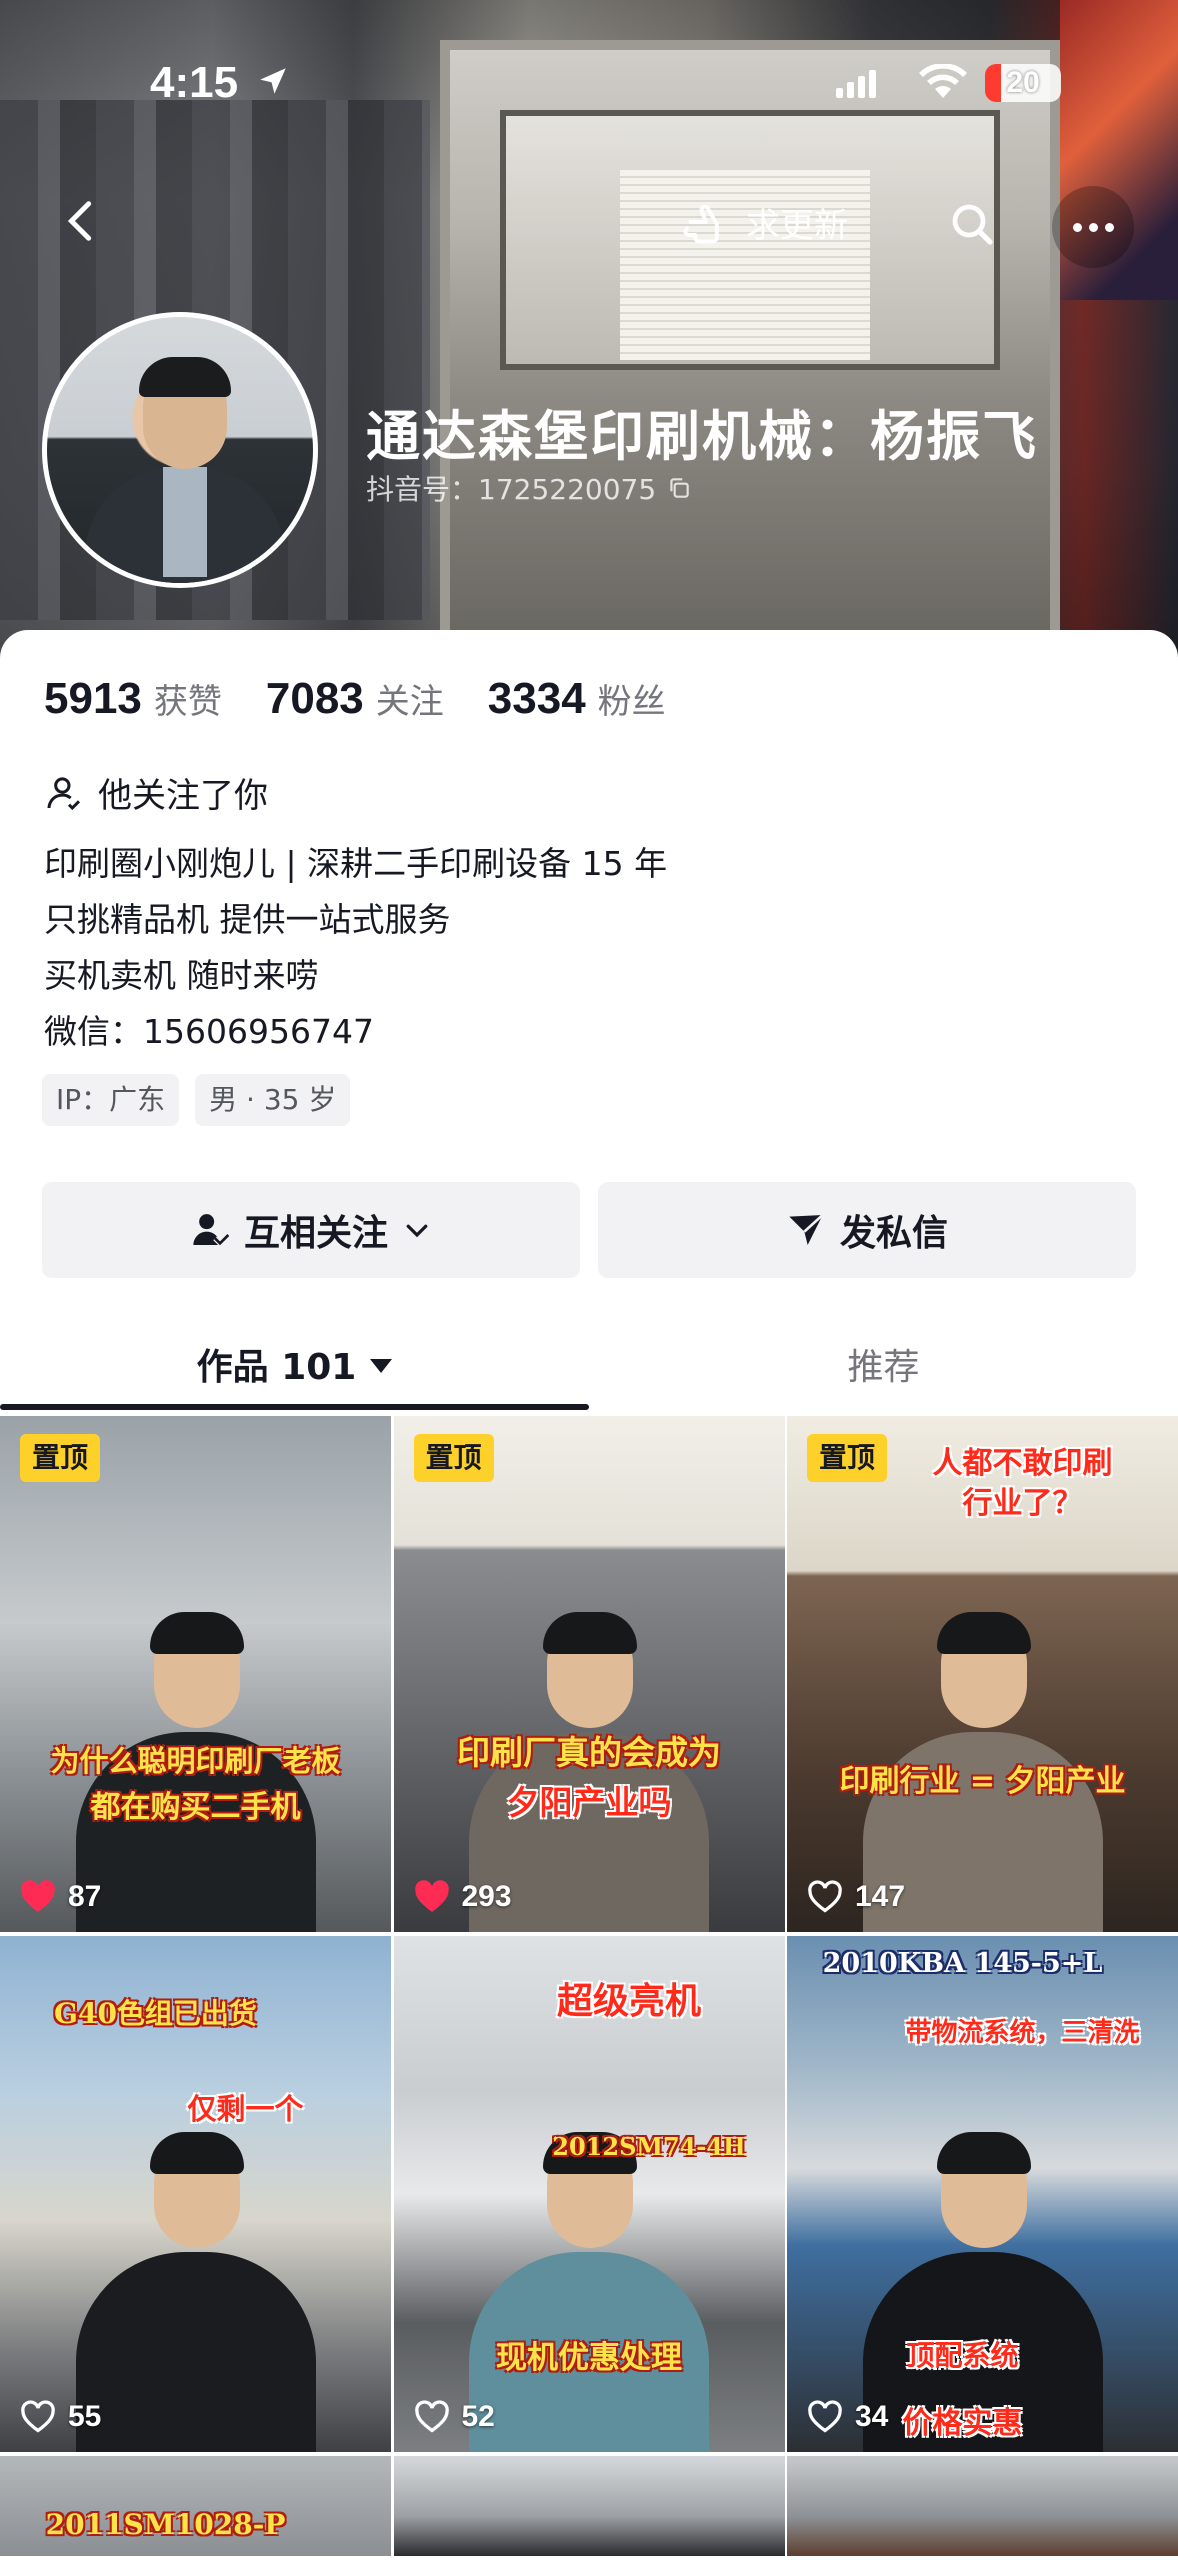 The height and width of the screenshot is (2560, 1178). I want to click on video-tile: 置顶 印刷厂真的会成为 夕阳产业吗 293, so click(589, 1674).